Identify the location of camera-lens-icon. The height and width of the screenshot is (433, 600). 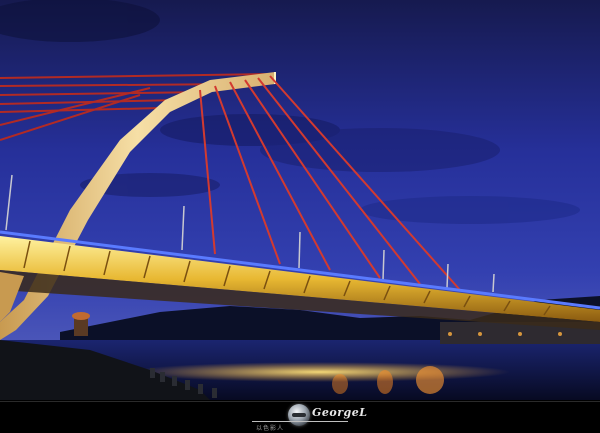
(299, 415).